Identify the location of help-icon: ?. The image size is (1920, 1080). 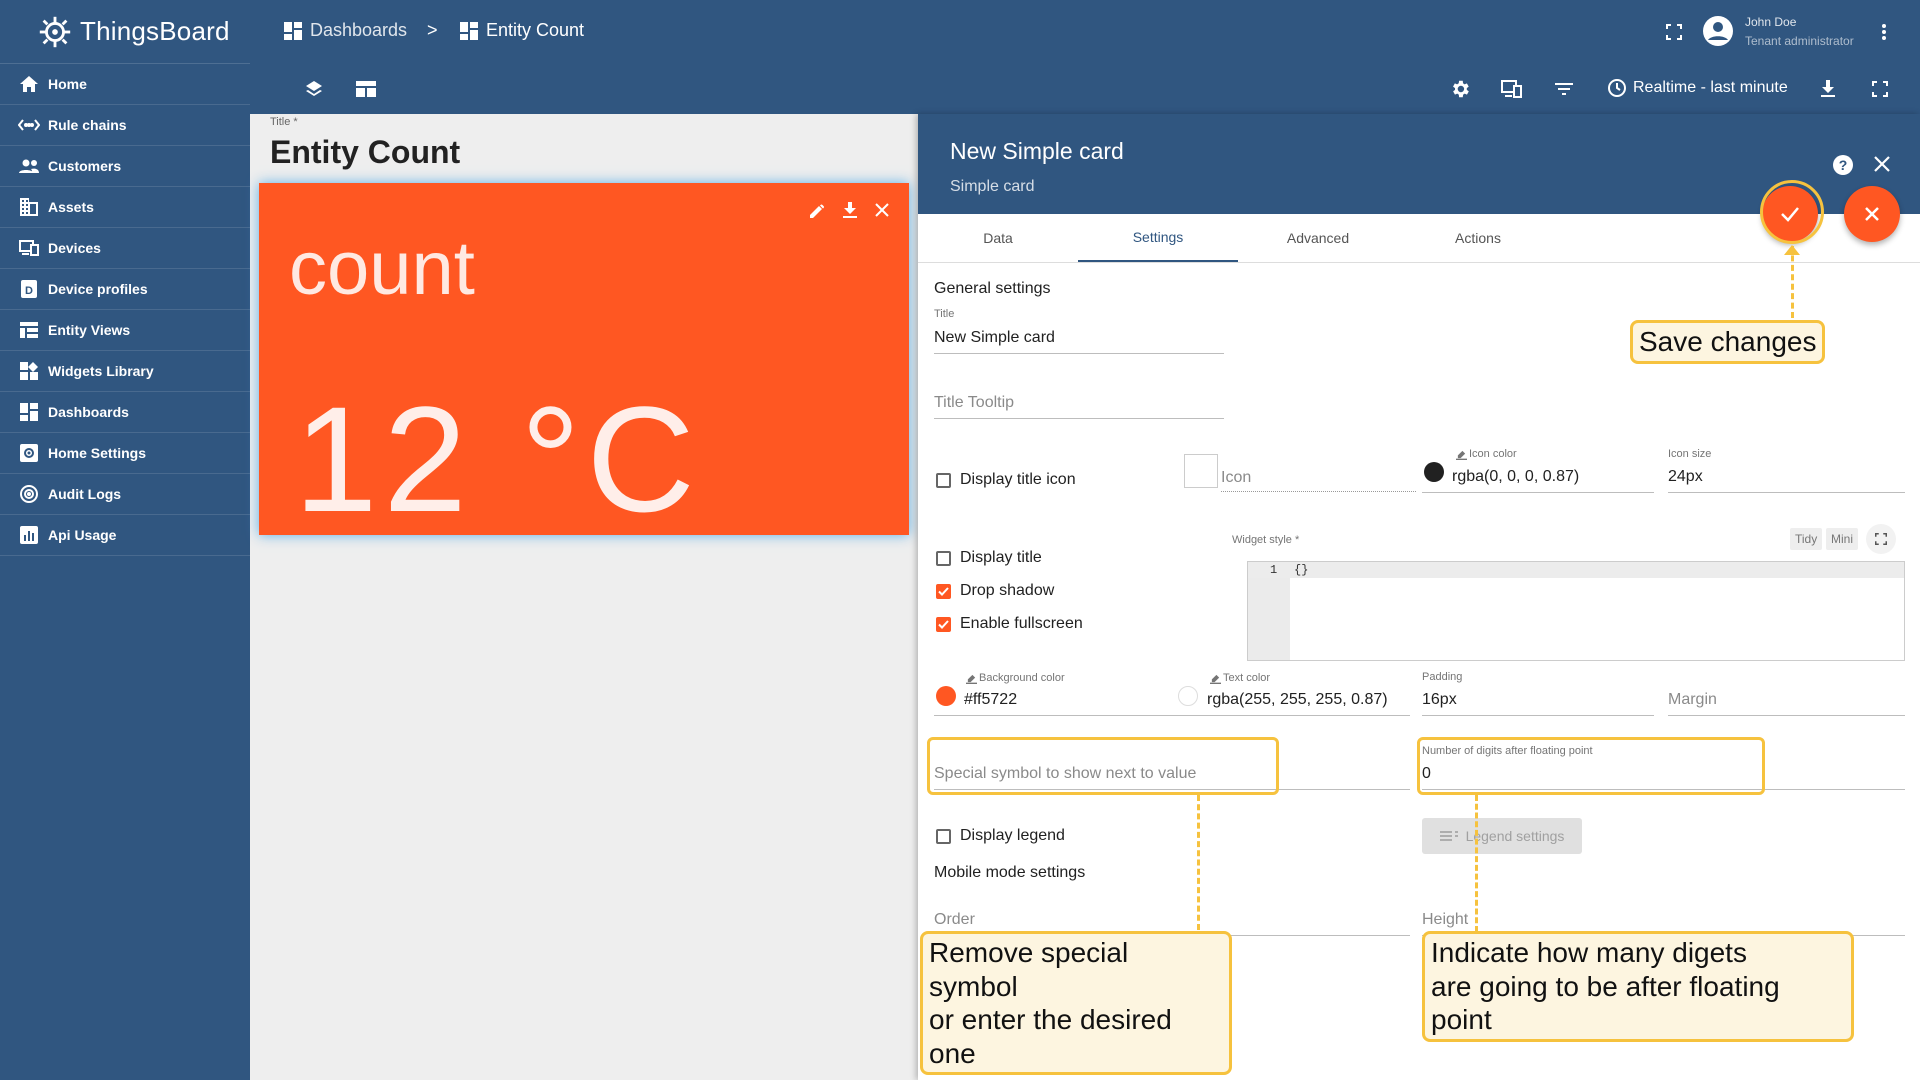
(1843, 165).